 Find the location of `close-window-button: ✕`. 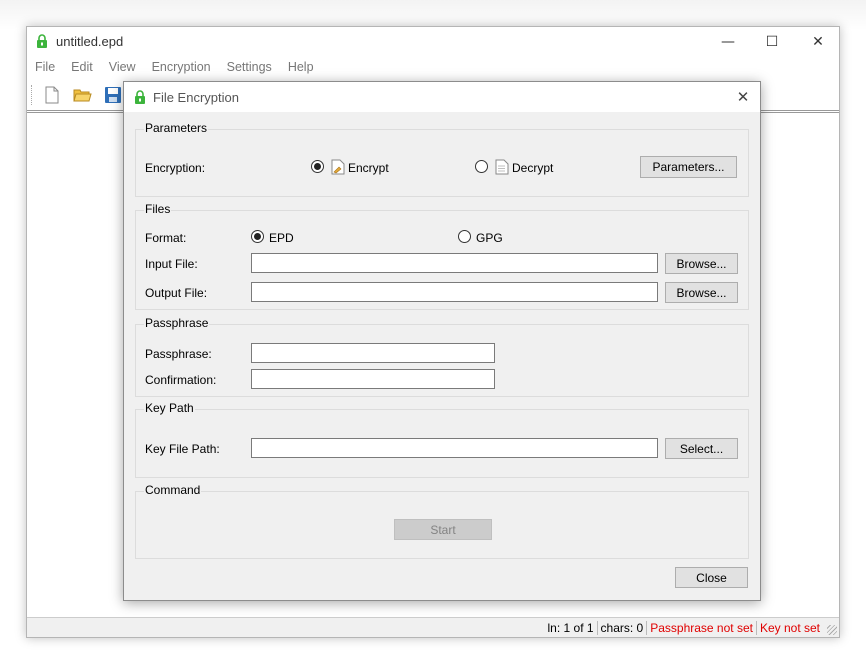

close-window-button: ✕ is located at coordinates (818, 42).